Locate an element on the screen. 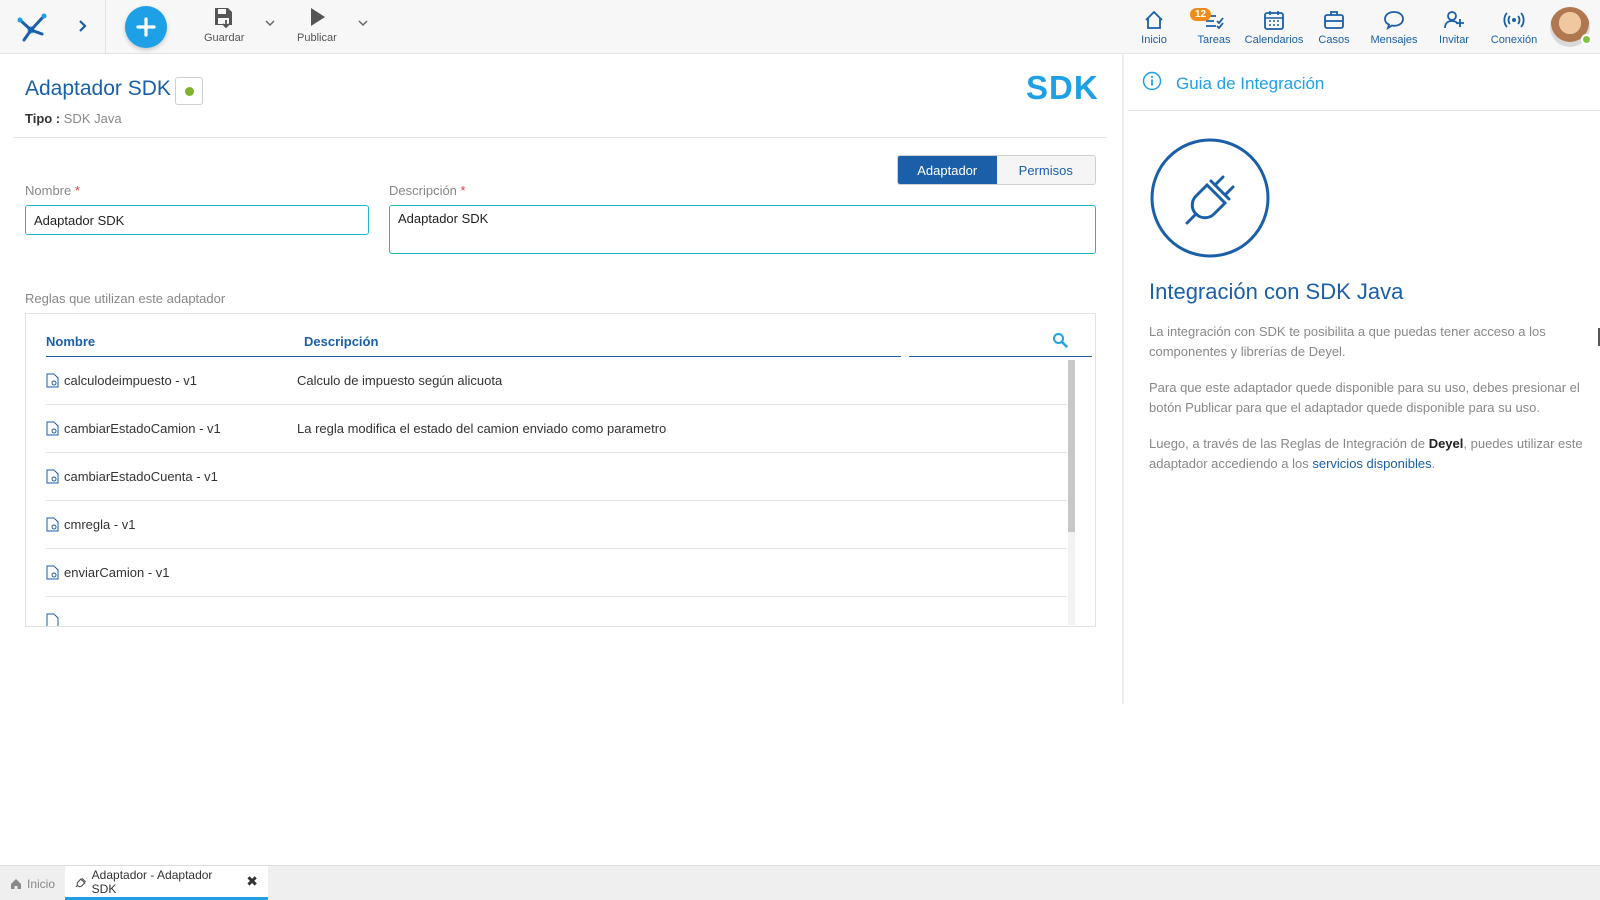 This screenshot has height=900, width=1600. rule-name: calculodeimpuesto - v1 is located at coordinates (130, 380).